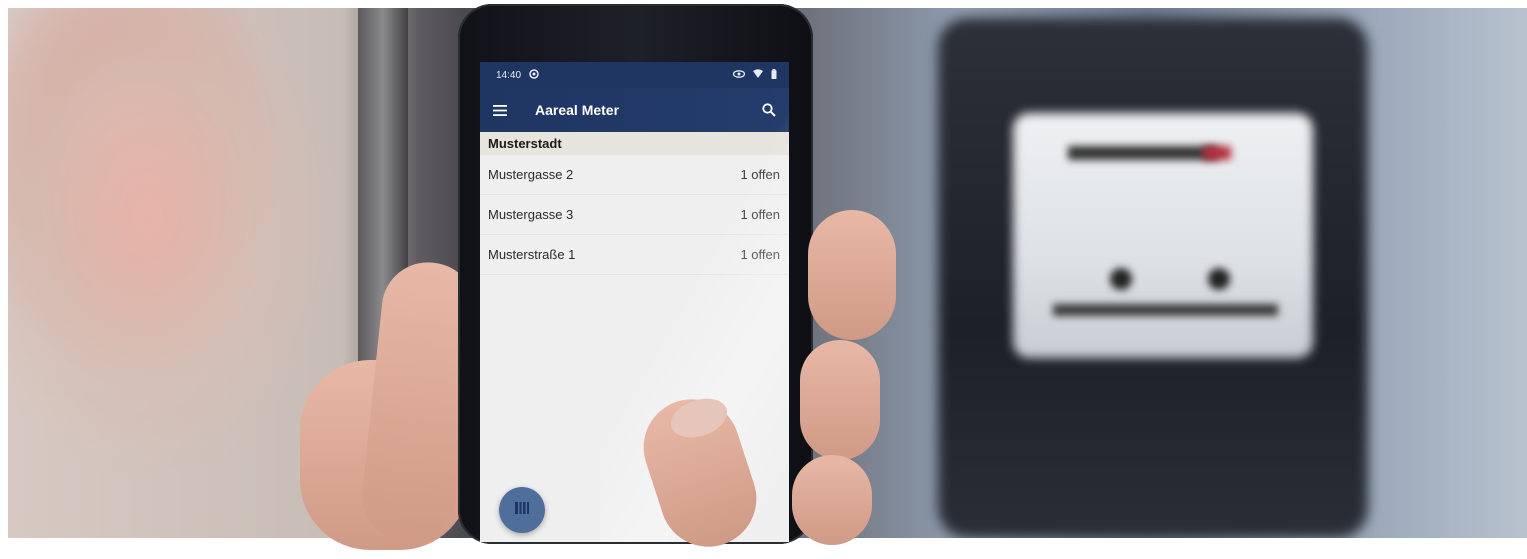 The height and width of the screenshot is (559, 1527). I want to click on meter-screw-left, so click(1121, 279).